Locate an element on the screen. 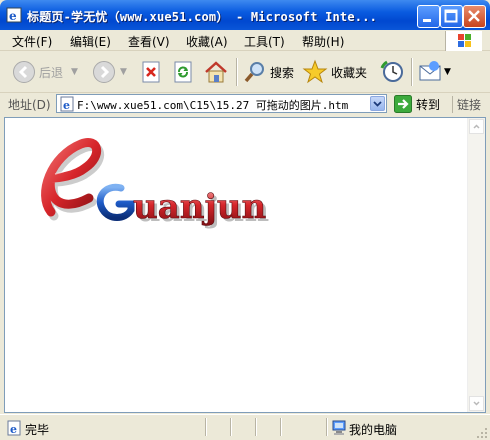  scroll-up-button is located at coordinates (476, 126).